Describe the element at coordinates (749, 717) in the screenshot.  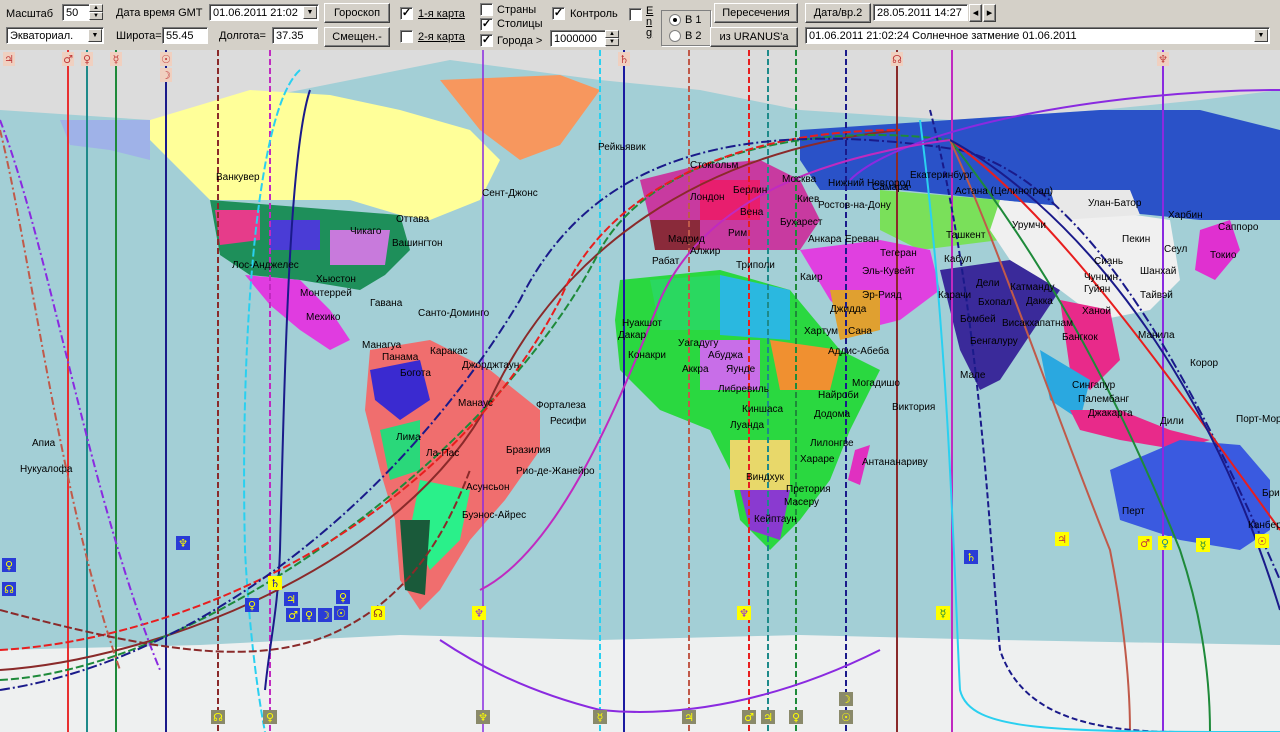
I see `mars-bottom-marker: ♂` at that location.